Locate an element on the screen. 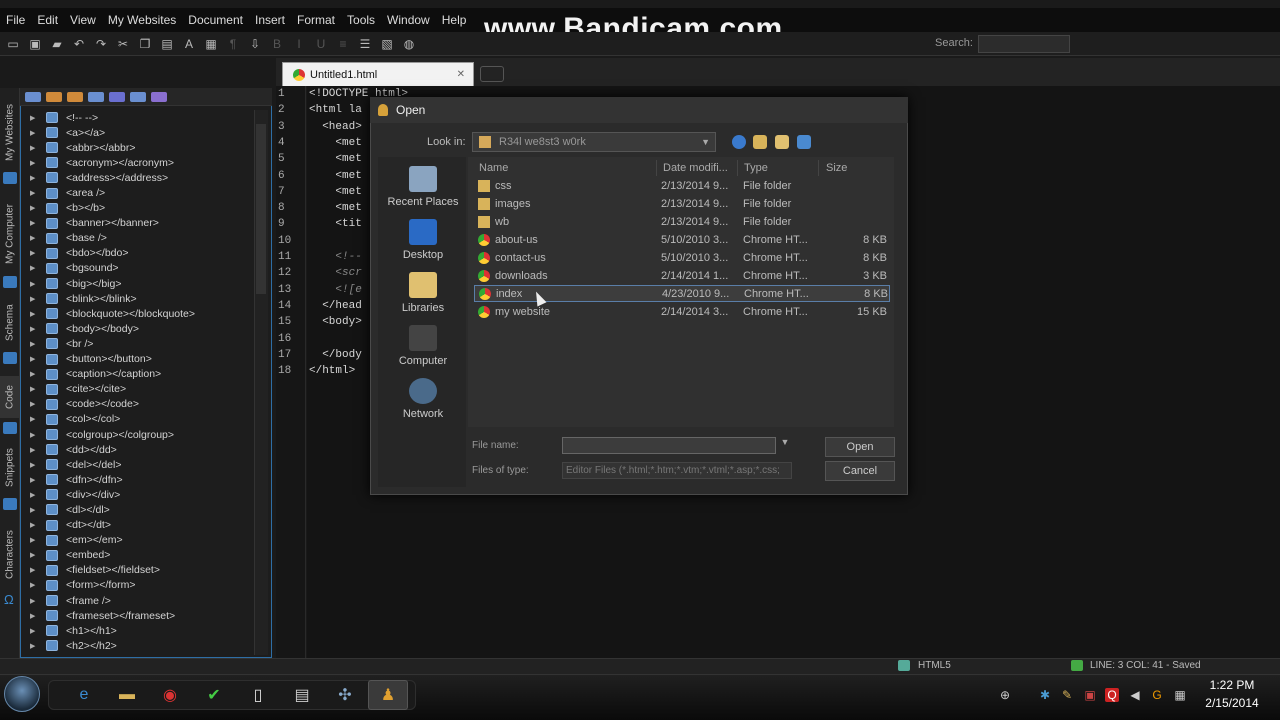 Image resolution: width=1280 pixels, height=720 pixels. network-tray-icon: ▦ is located at coordinates (1180, 695).